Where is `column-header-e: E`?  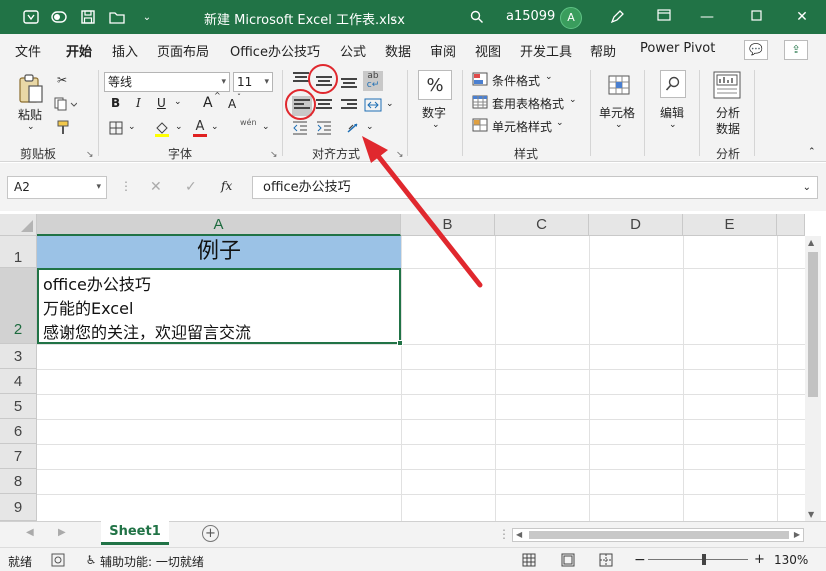
column-header-e: E is located at coordinates (730, 225).